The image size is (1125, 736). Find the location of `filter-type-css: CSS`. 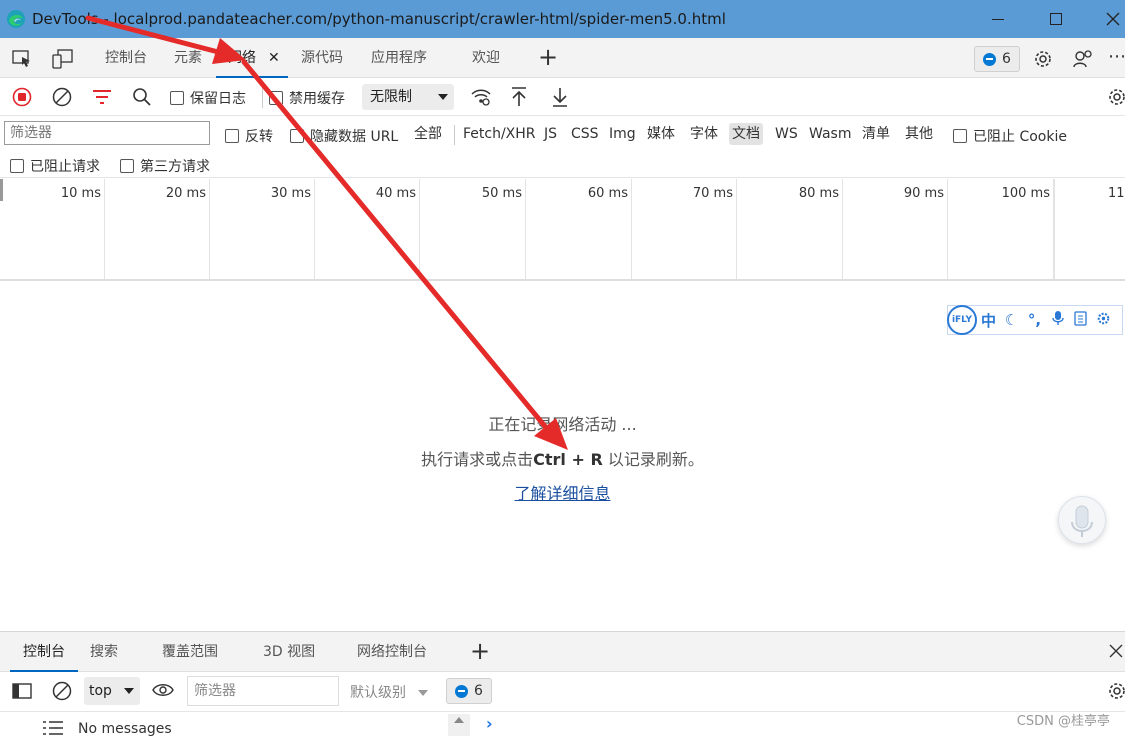

filter-type-css: CSS is located at coordinates (585, 134).